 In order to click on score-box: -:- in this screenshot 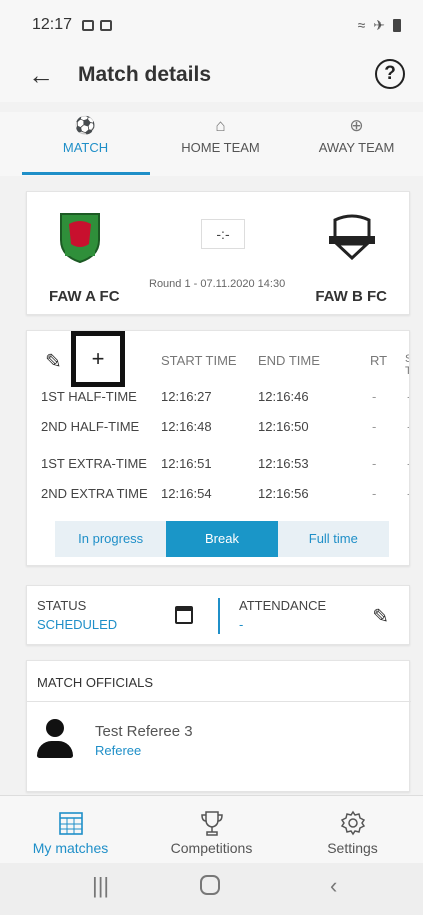, I will do `click(223, 234)`.